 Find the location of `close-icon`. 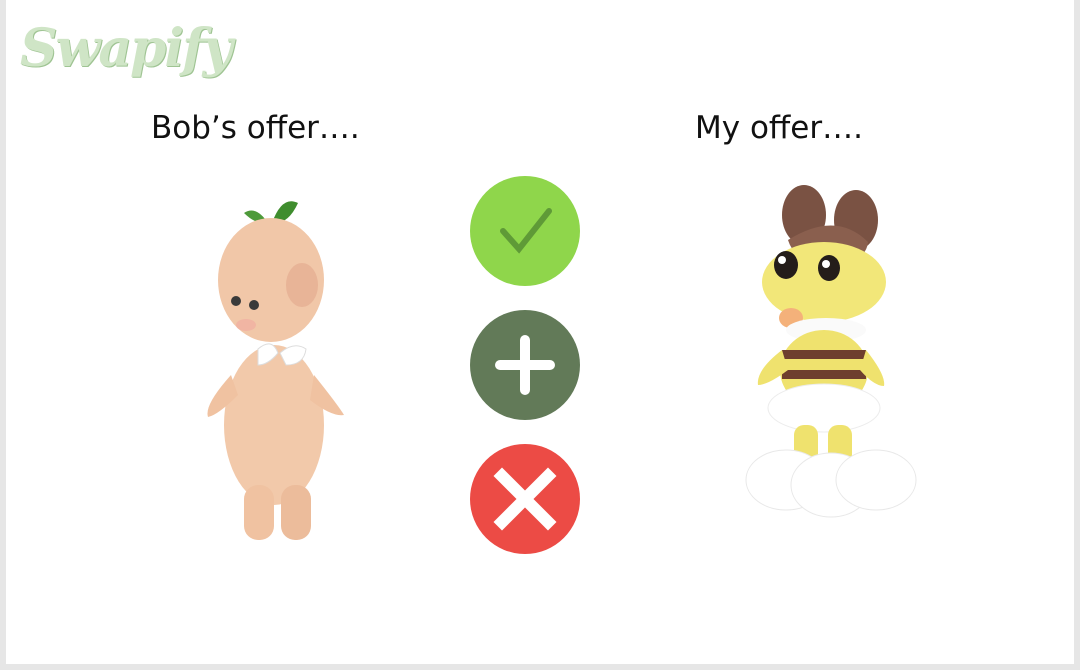

close-icon is located at coordinates (525, 499).